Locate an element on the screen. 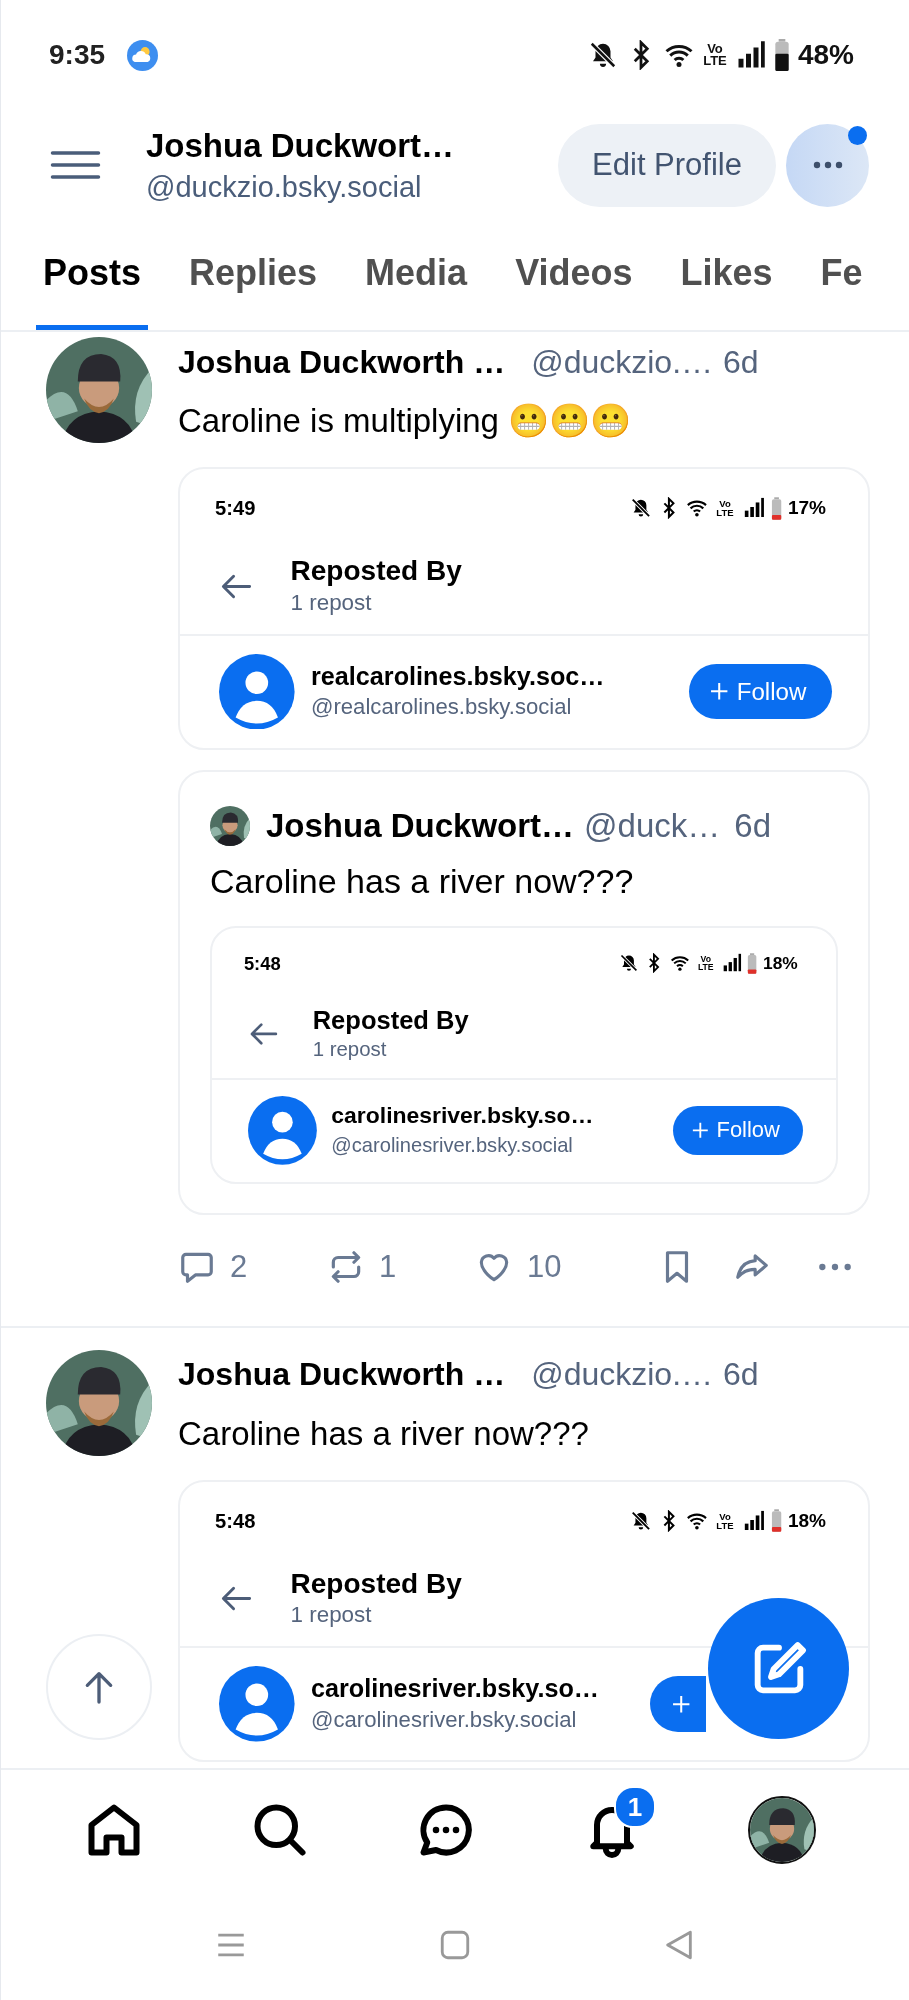 The height and width of the screenshot is (2000, 909). profile-tab: Media is located at coordinates (416, 275).